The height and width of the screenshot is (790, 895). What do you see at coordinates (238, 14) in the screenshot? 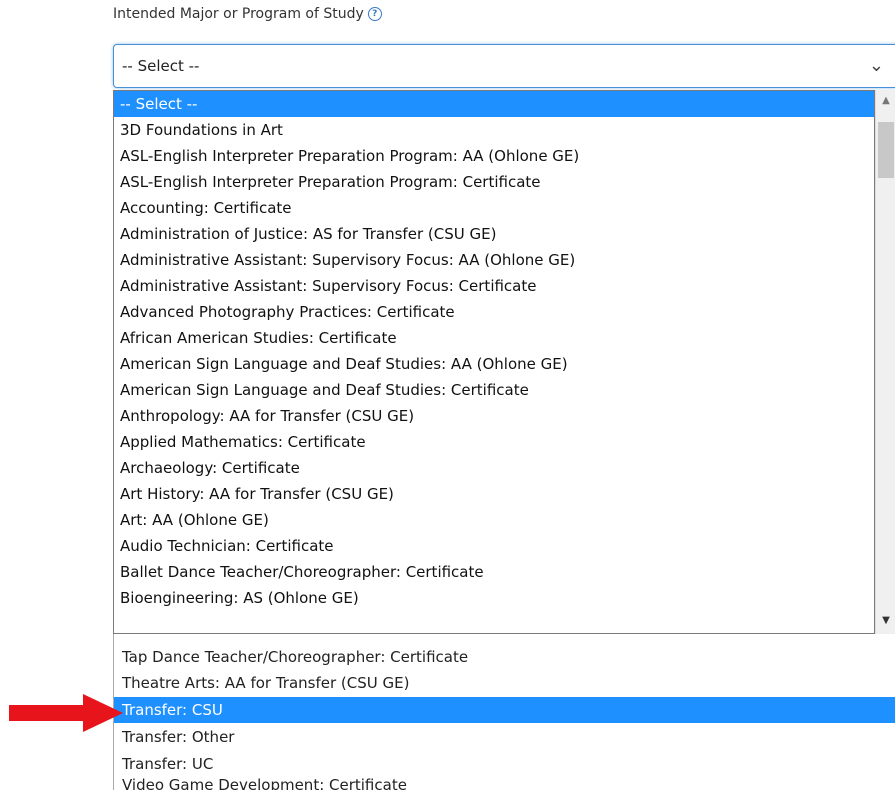
I see `field-label-text: Intended Major or Program of Study` at bounding box center [238, 14].